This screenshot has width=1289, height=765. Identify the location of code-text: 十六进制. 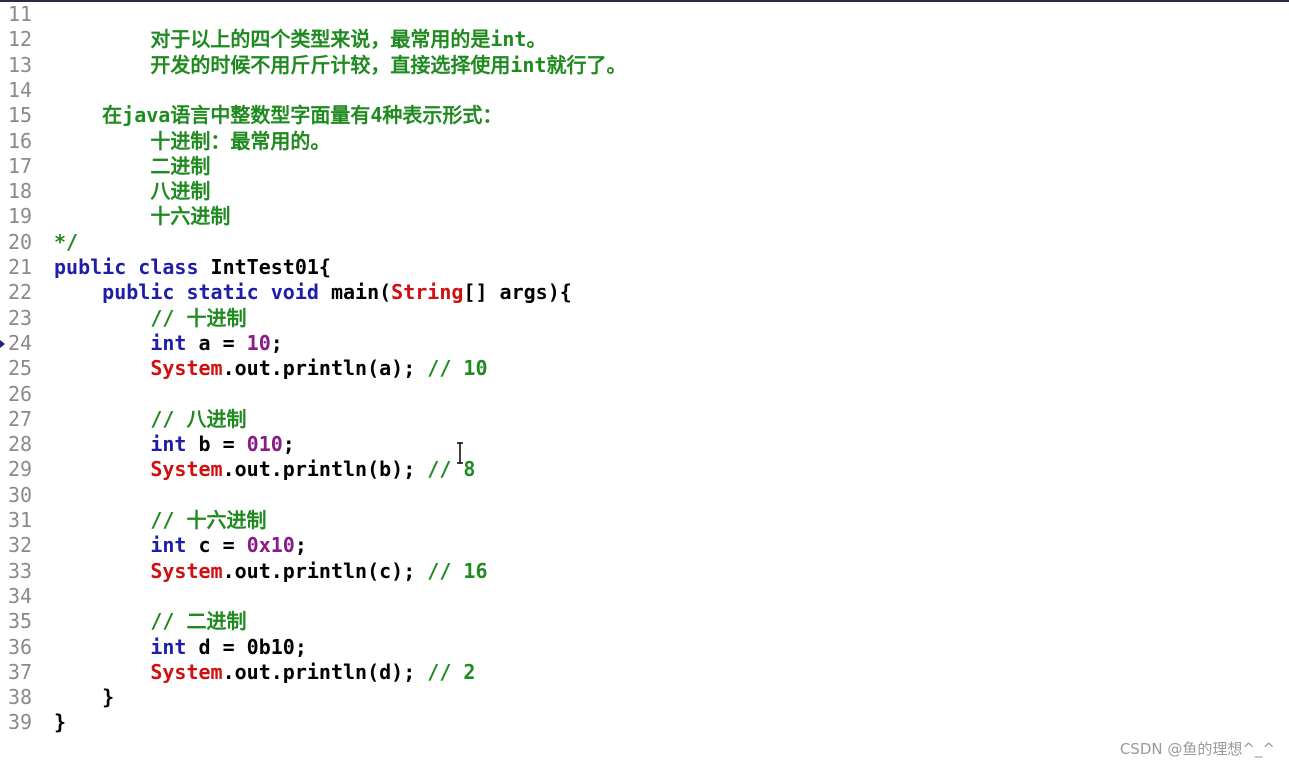
(142, 216).